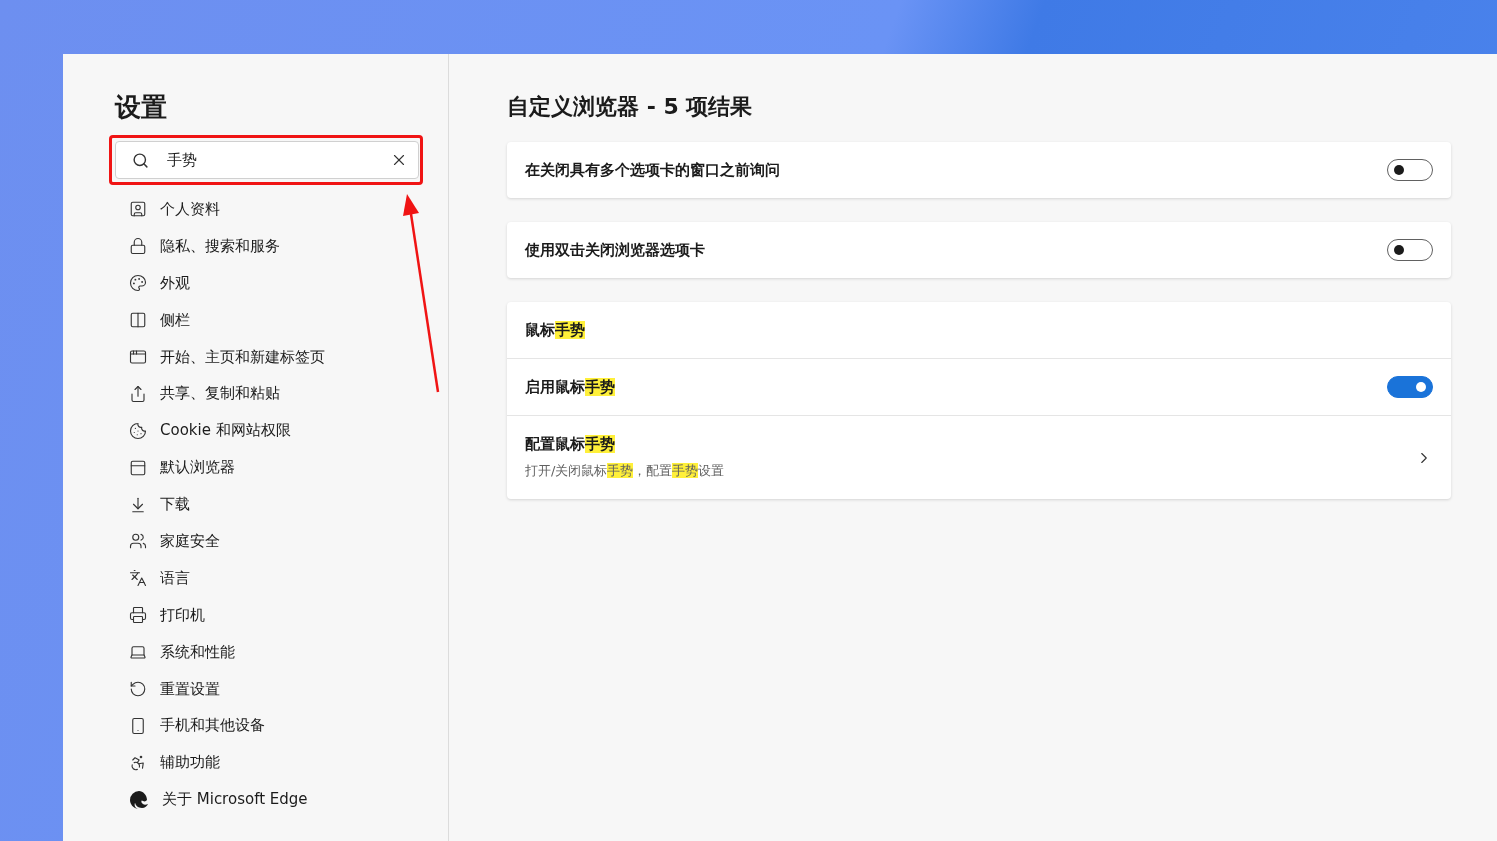 The width and height of the screenshot is (1497, 841). Describe the element at coordinates (281, 283) in the screenshot. I see `sidebar-item: 外观` at that location.